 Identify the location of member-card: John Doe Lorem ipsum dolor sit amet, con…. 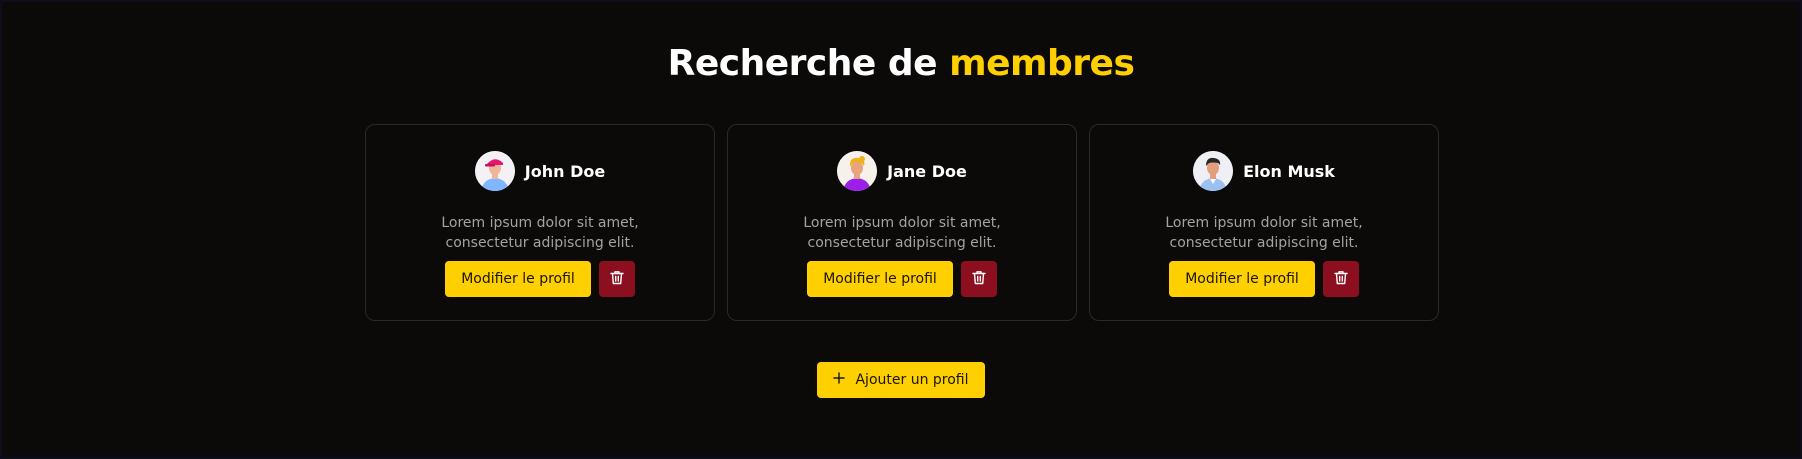
(540, 222).